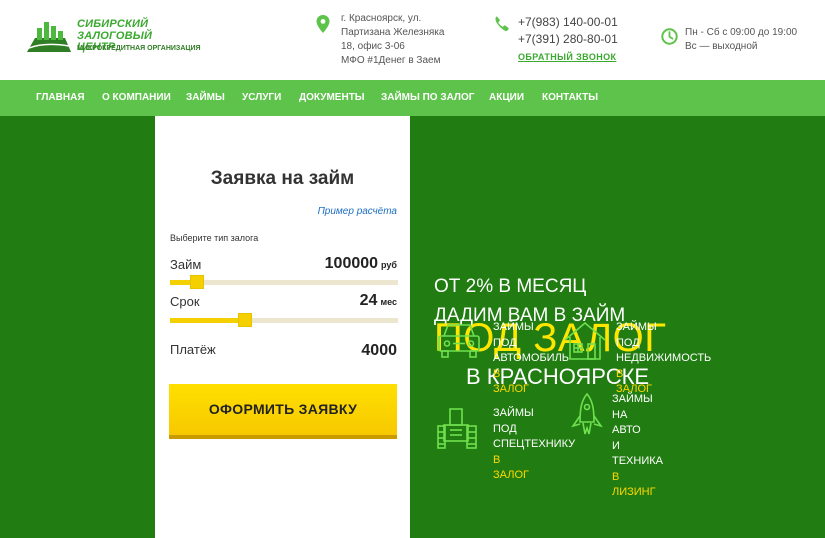 This screenshot has height=538, width=825. Describe the element at coordinates (626, 430) in the screenshot. I see `service-line: АВТО` at that location.